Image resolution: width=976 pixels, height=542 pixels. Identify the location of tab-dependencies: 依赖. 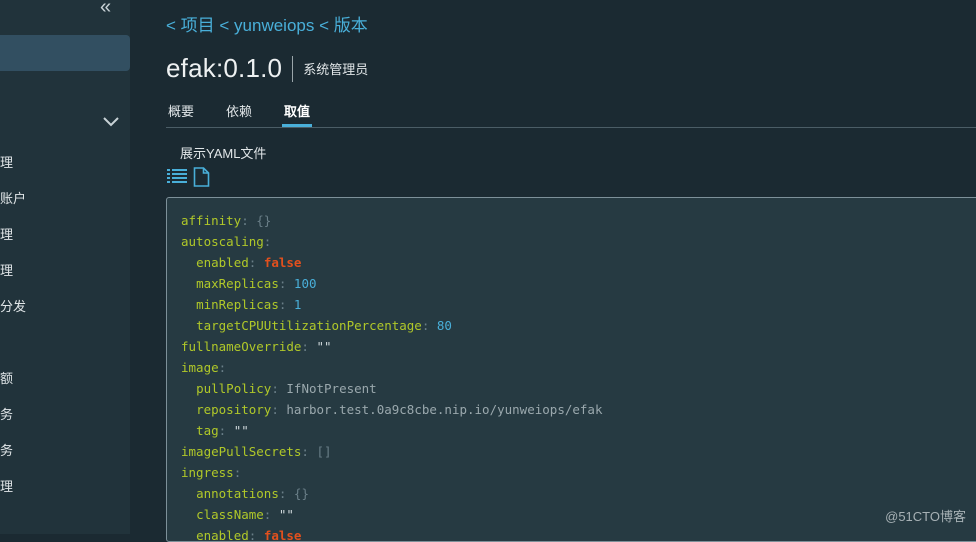
(239, 113).